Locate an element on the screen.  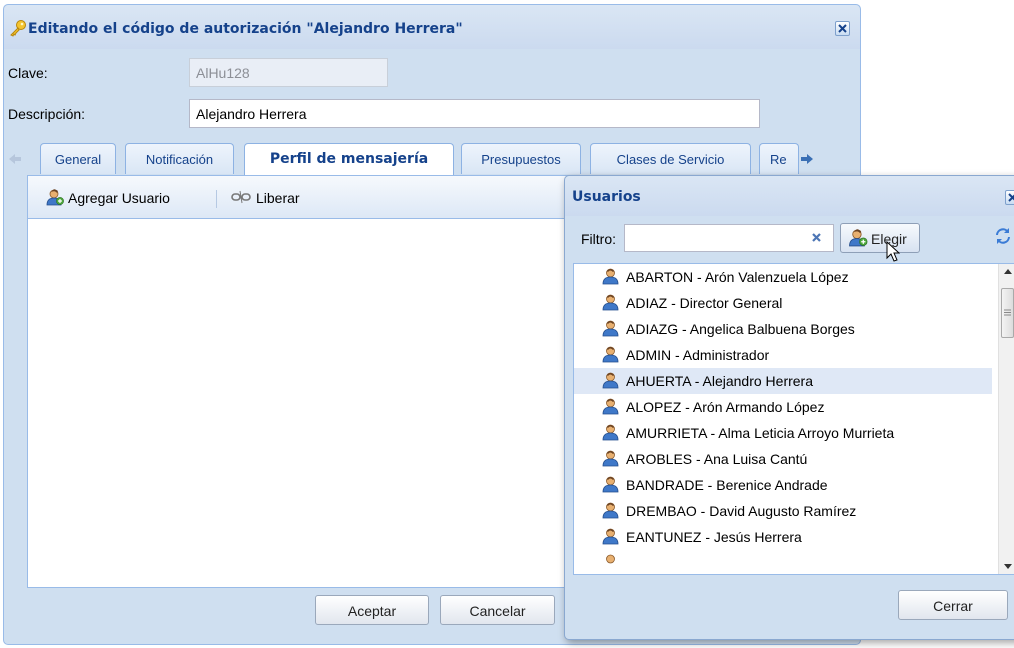
tab-scroll-right-icon is located at coordinates (807, 159).